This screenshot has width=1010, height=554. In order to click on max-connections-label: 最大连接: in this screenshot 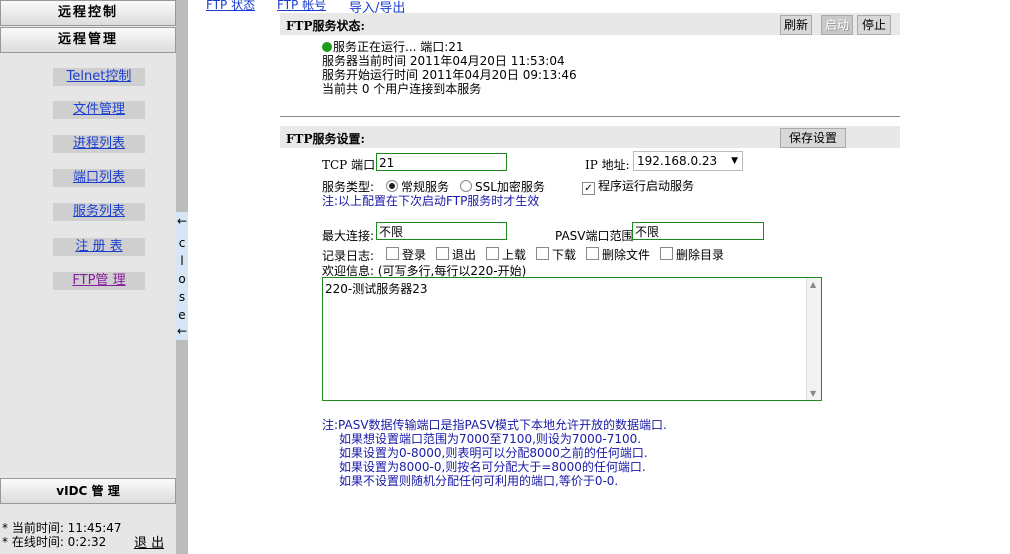, I will do `click(348, 236)`.